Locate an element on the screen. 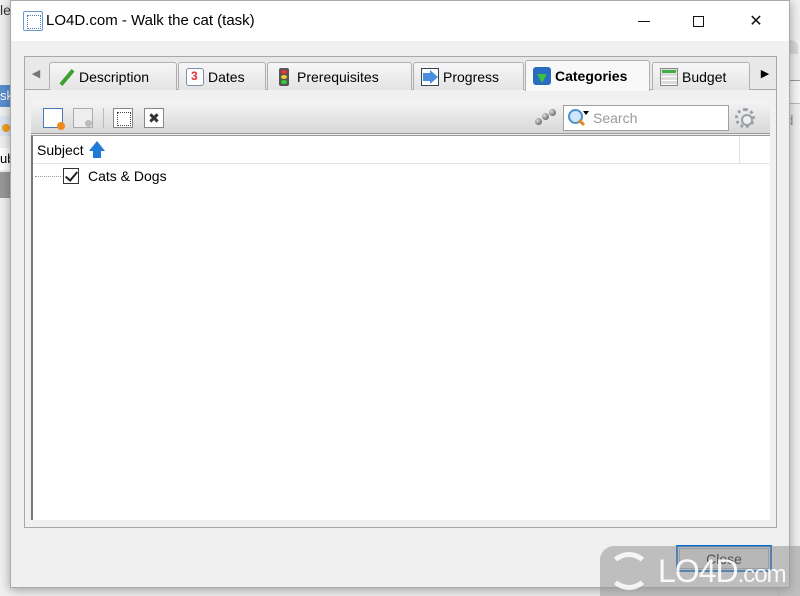 The image size is (800, 596). column-label: Subject is located at coordinates (60, 150).